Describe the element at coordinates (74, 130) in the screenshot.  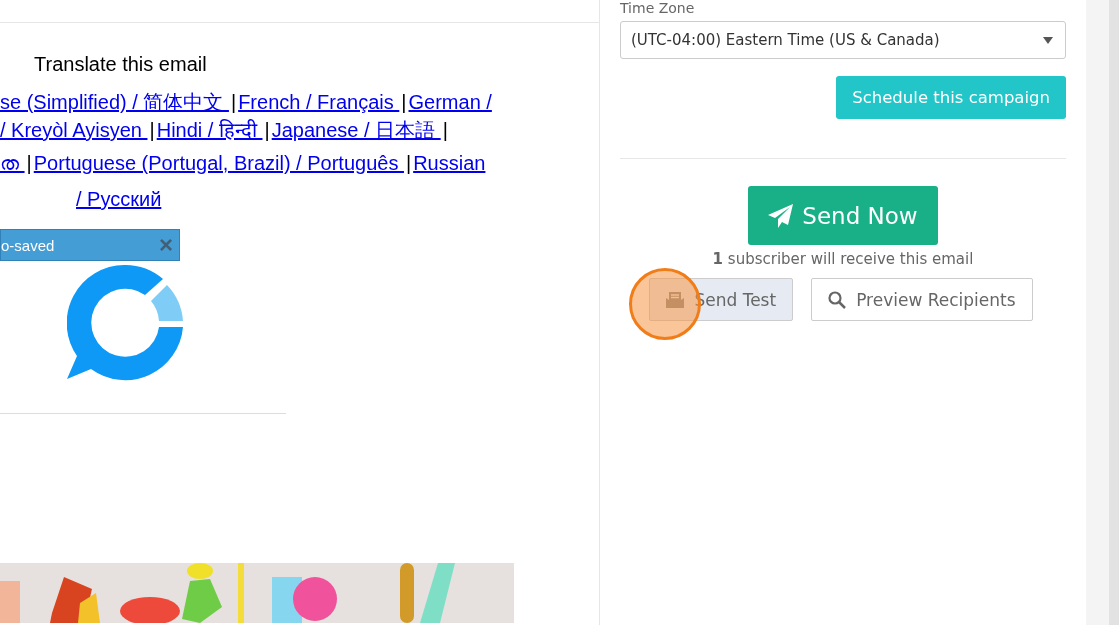
I see `language-link: / Kreyòl Ayisyen` at that location.